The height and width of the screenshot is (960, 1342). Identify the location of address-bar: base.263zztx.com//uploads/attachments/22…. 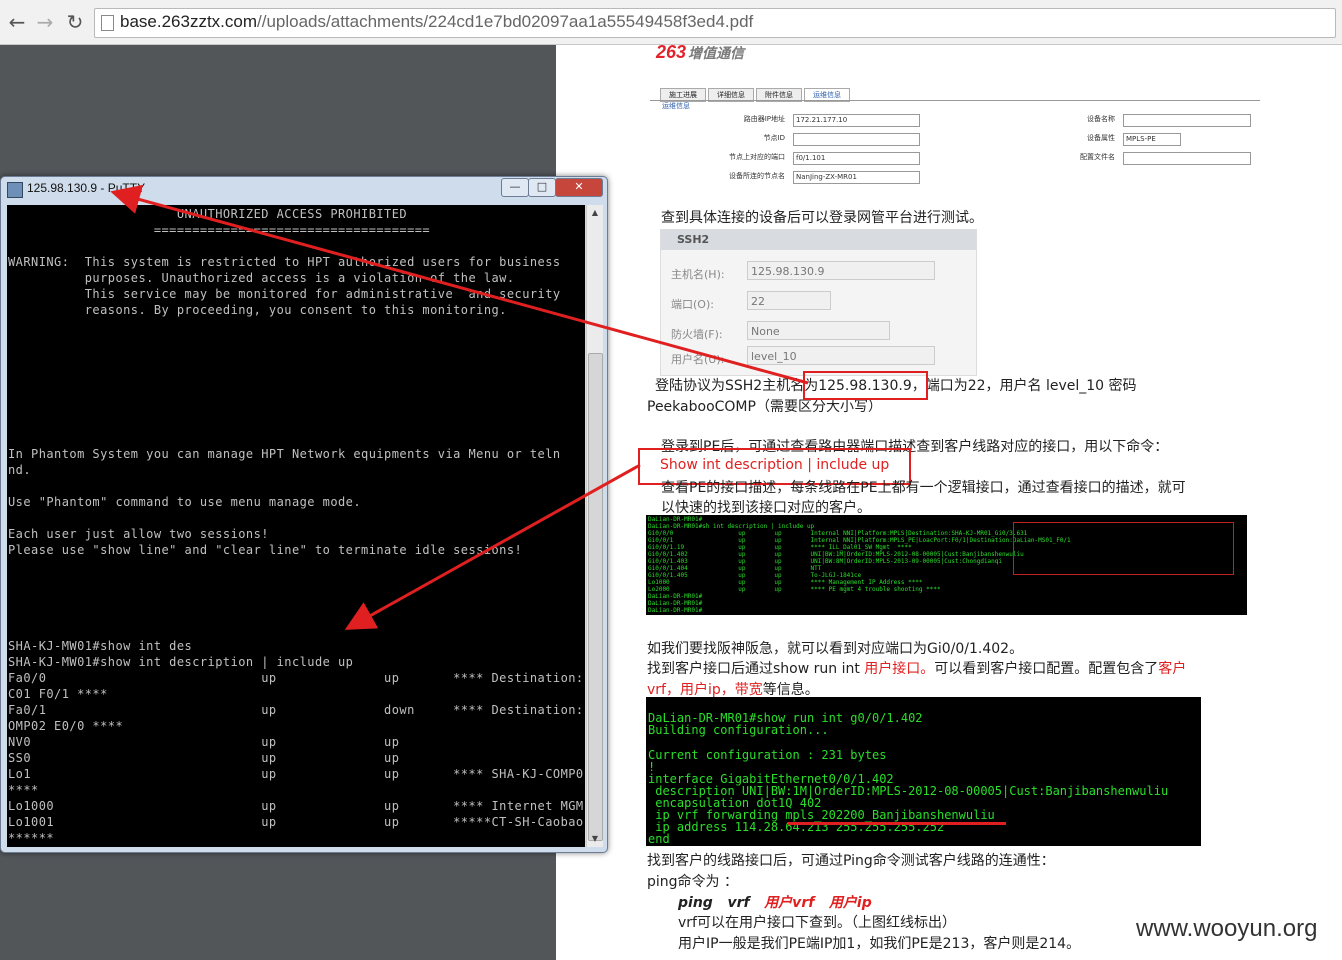
(715, 23).